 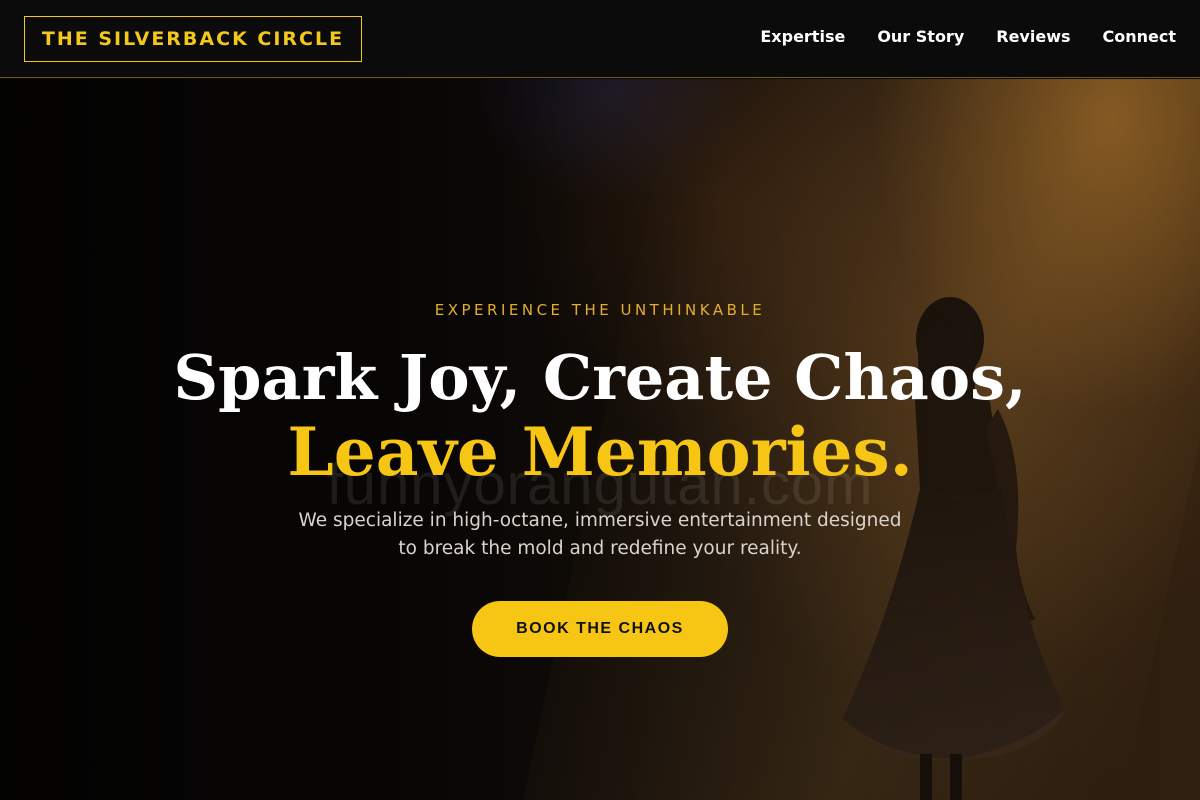 I want to click on headline-line-2: Leave Memories., so click(x=600, y=452).